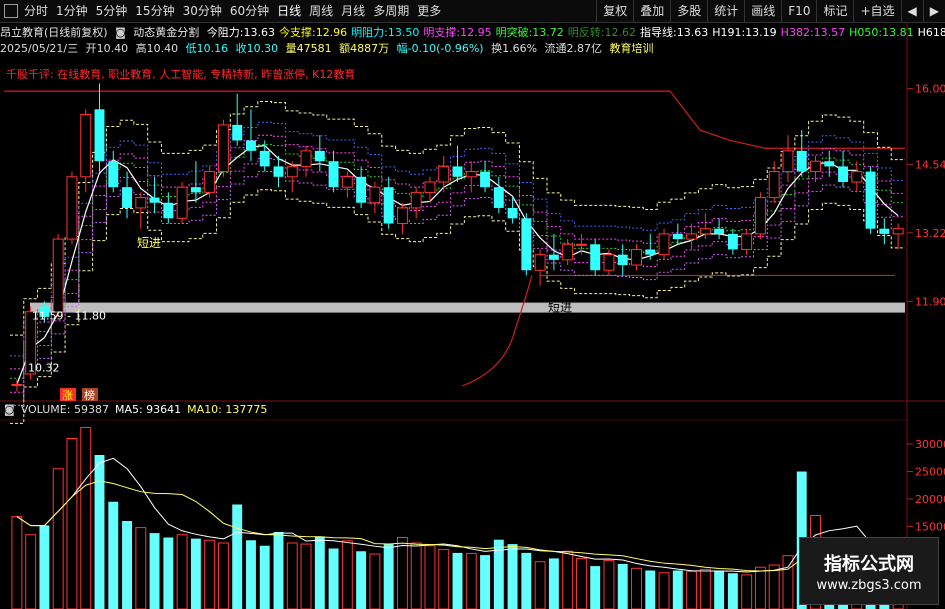  What do you see at coordinates (497, 331) in the screenshot?
I see `trend-arc` at bounding box center [497, 331].